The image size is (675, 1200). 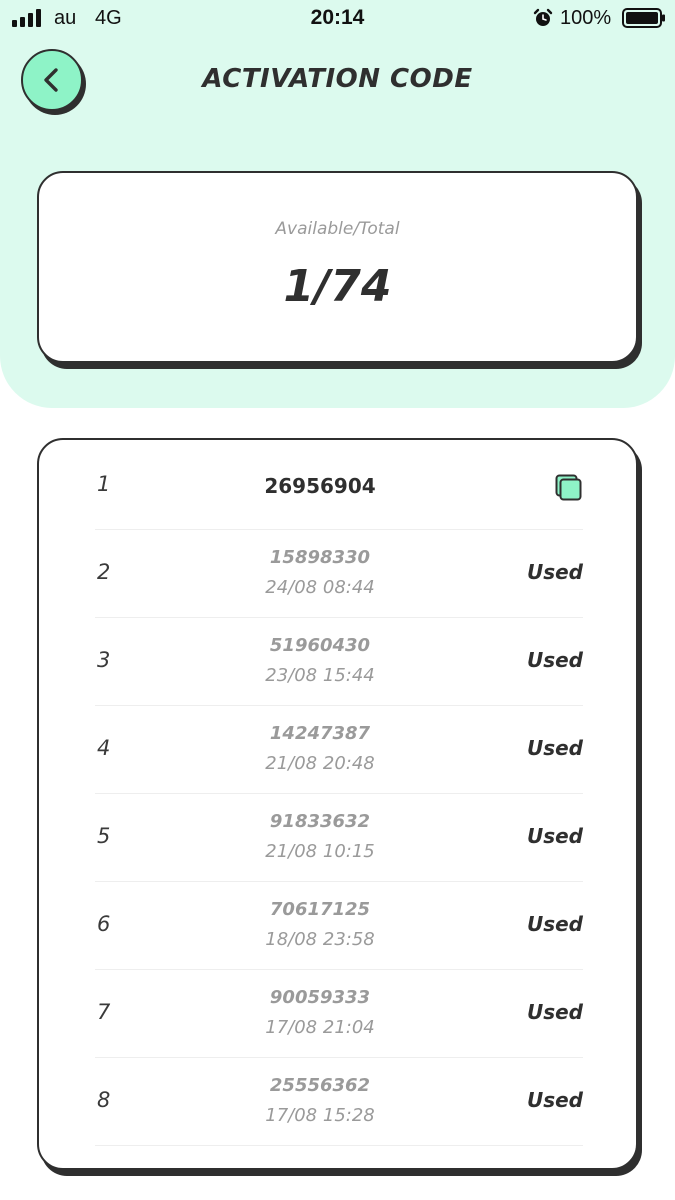 I want to click on alarm-clock-icon, so click(x=543, y=17).